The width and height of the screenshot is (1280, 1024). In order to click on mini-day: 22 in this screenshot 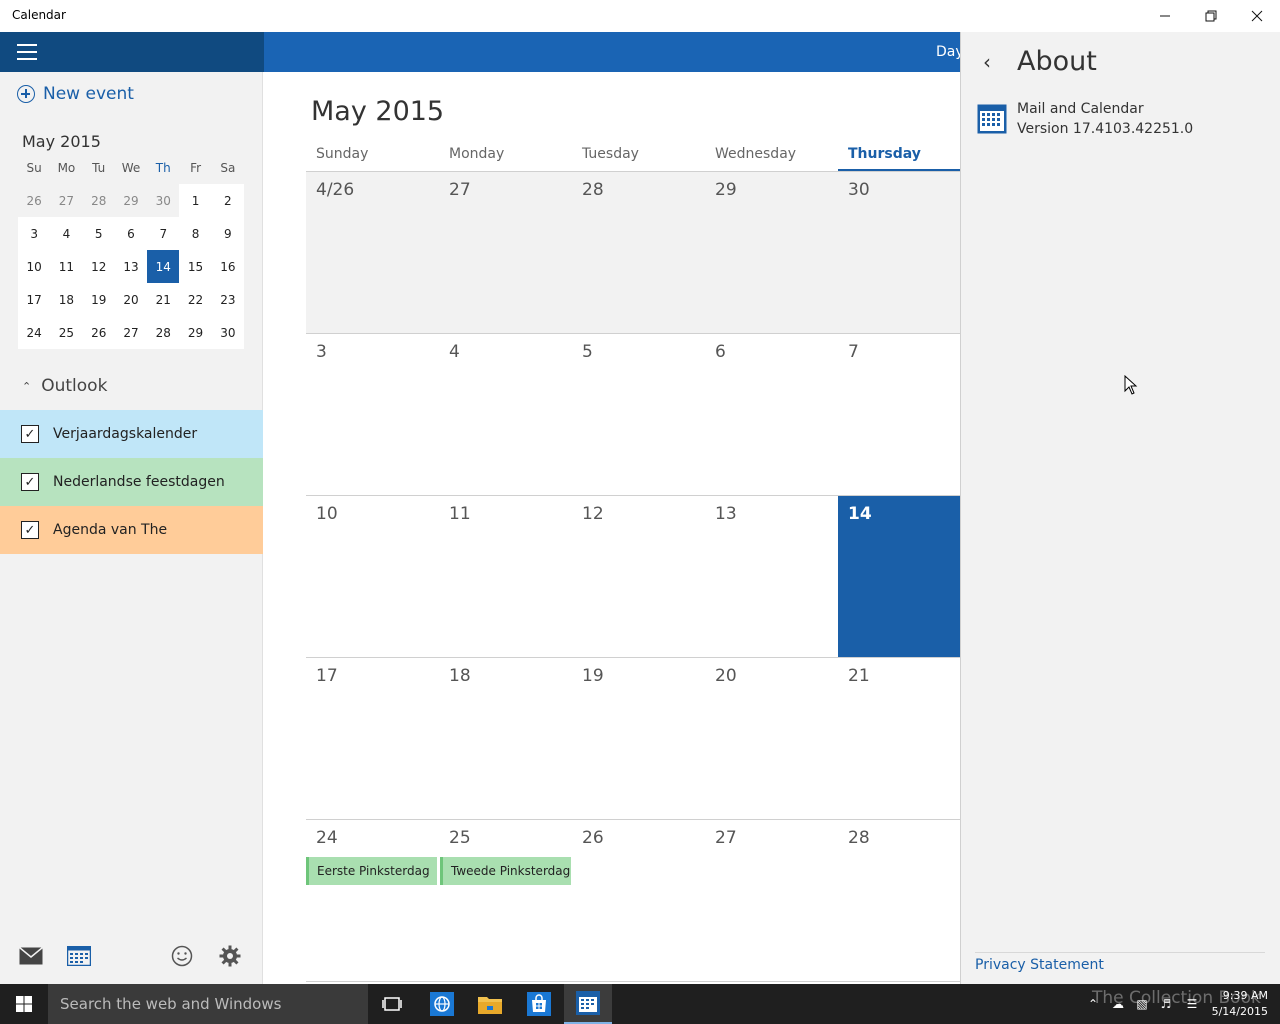, I will do `click(195, 299)`.